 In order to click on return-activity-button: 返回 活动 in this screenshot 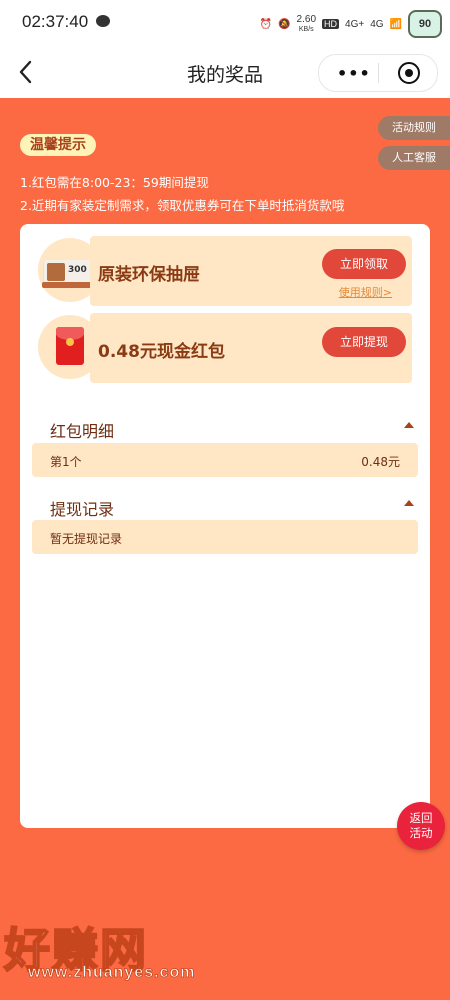, I will do `click(421, 826)`.